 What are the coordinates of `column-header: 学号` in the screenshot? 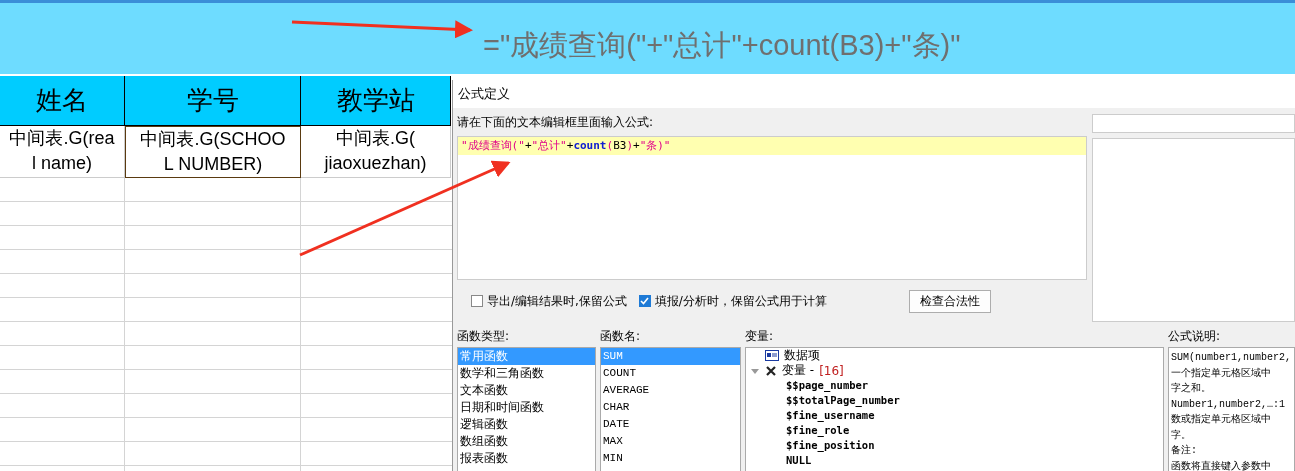 It's located at (213, 101).